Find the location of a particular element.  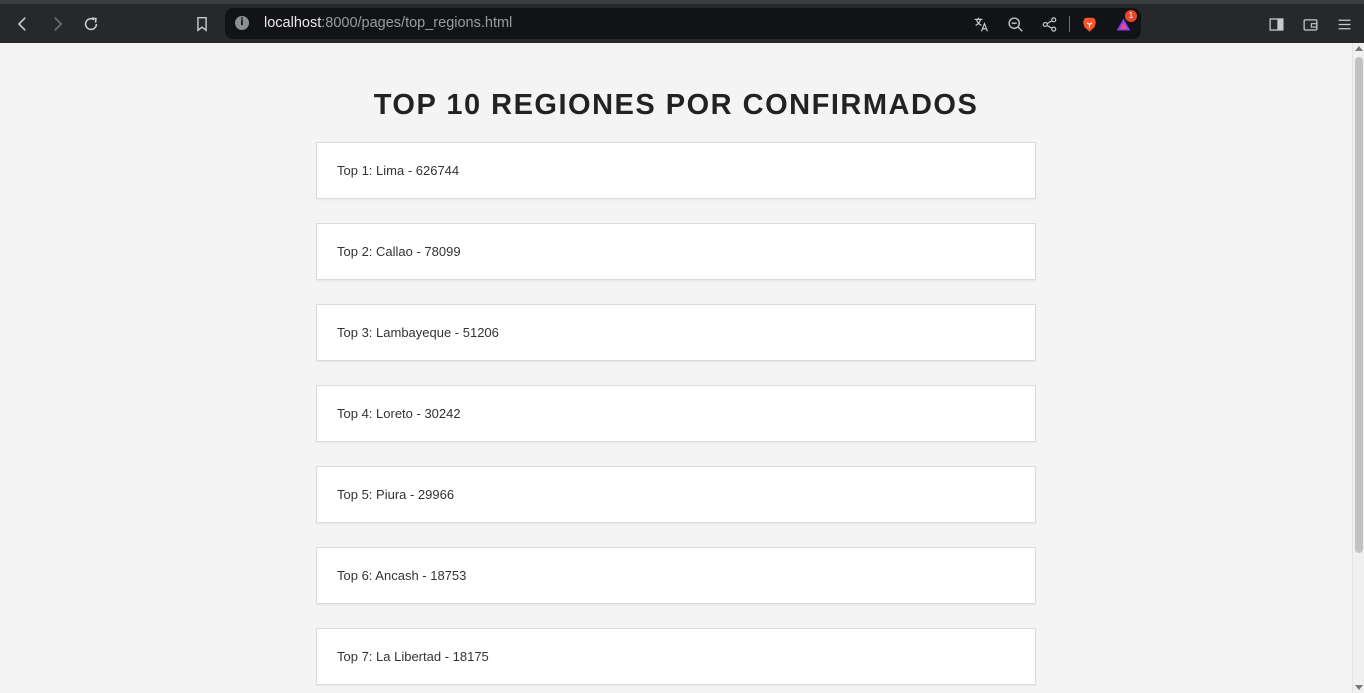

reload-icon is located at coordinates (91, 24).